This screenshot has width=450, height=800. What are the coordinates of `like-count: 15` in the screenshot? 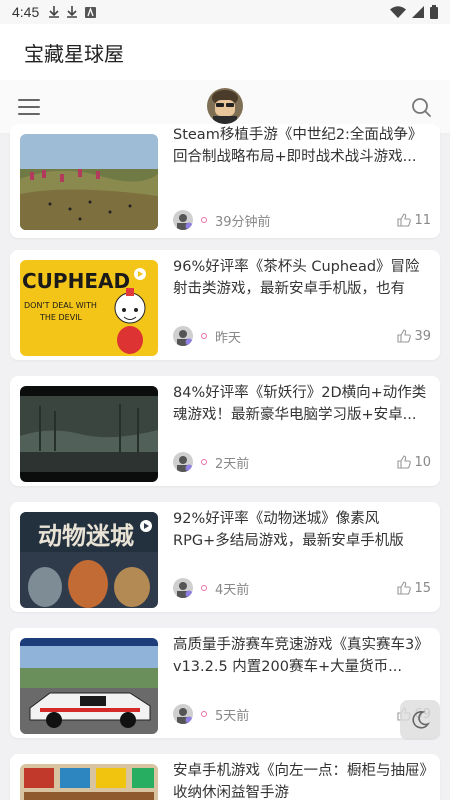 It's located at (422, 588).